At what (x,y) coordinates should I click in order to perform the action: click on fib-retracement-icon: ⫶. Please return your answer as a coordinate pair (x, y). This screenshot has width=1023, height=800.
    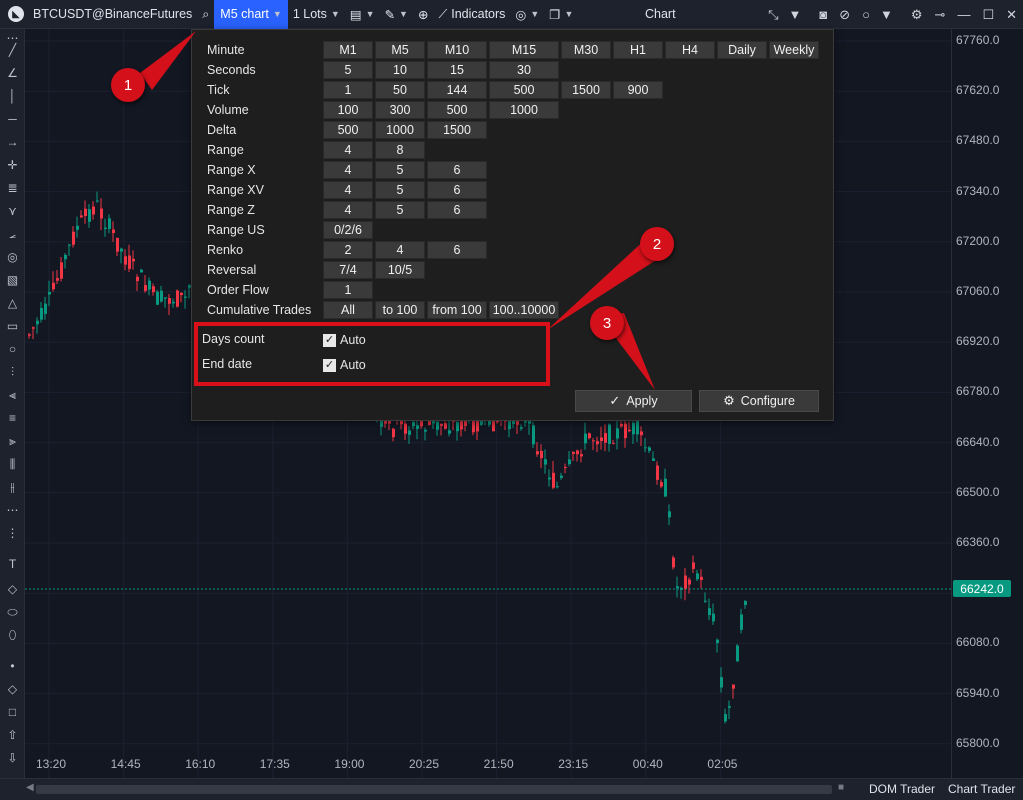
    Looking at the image, I should click on (12, 372).